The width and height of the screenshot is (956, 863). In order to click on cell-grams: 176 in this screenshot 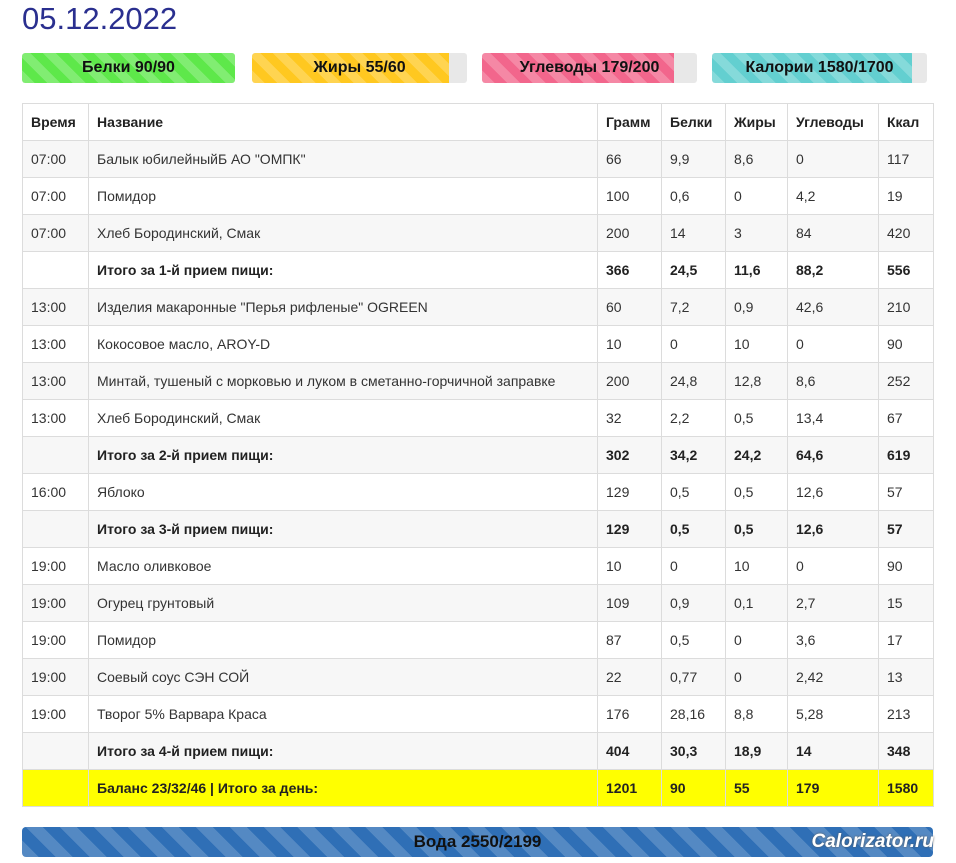, I will do `click(629, 714)`.